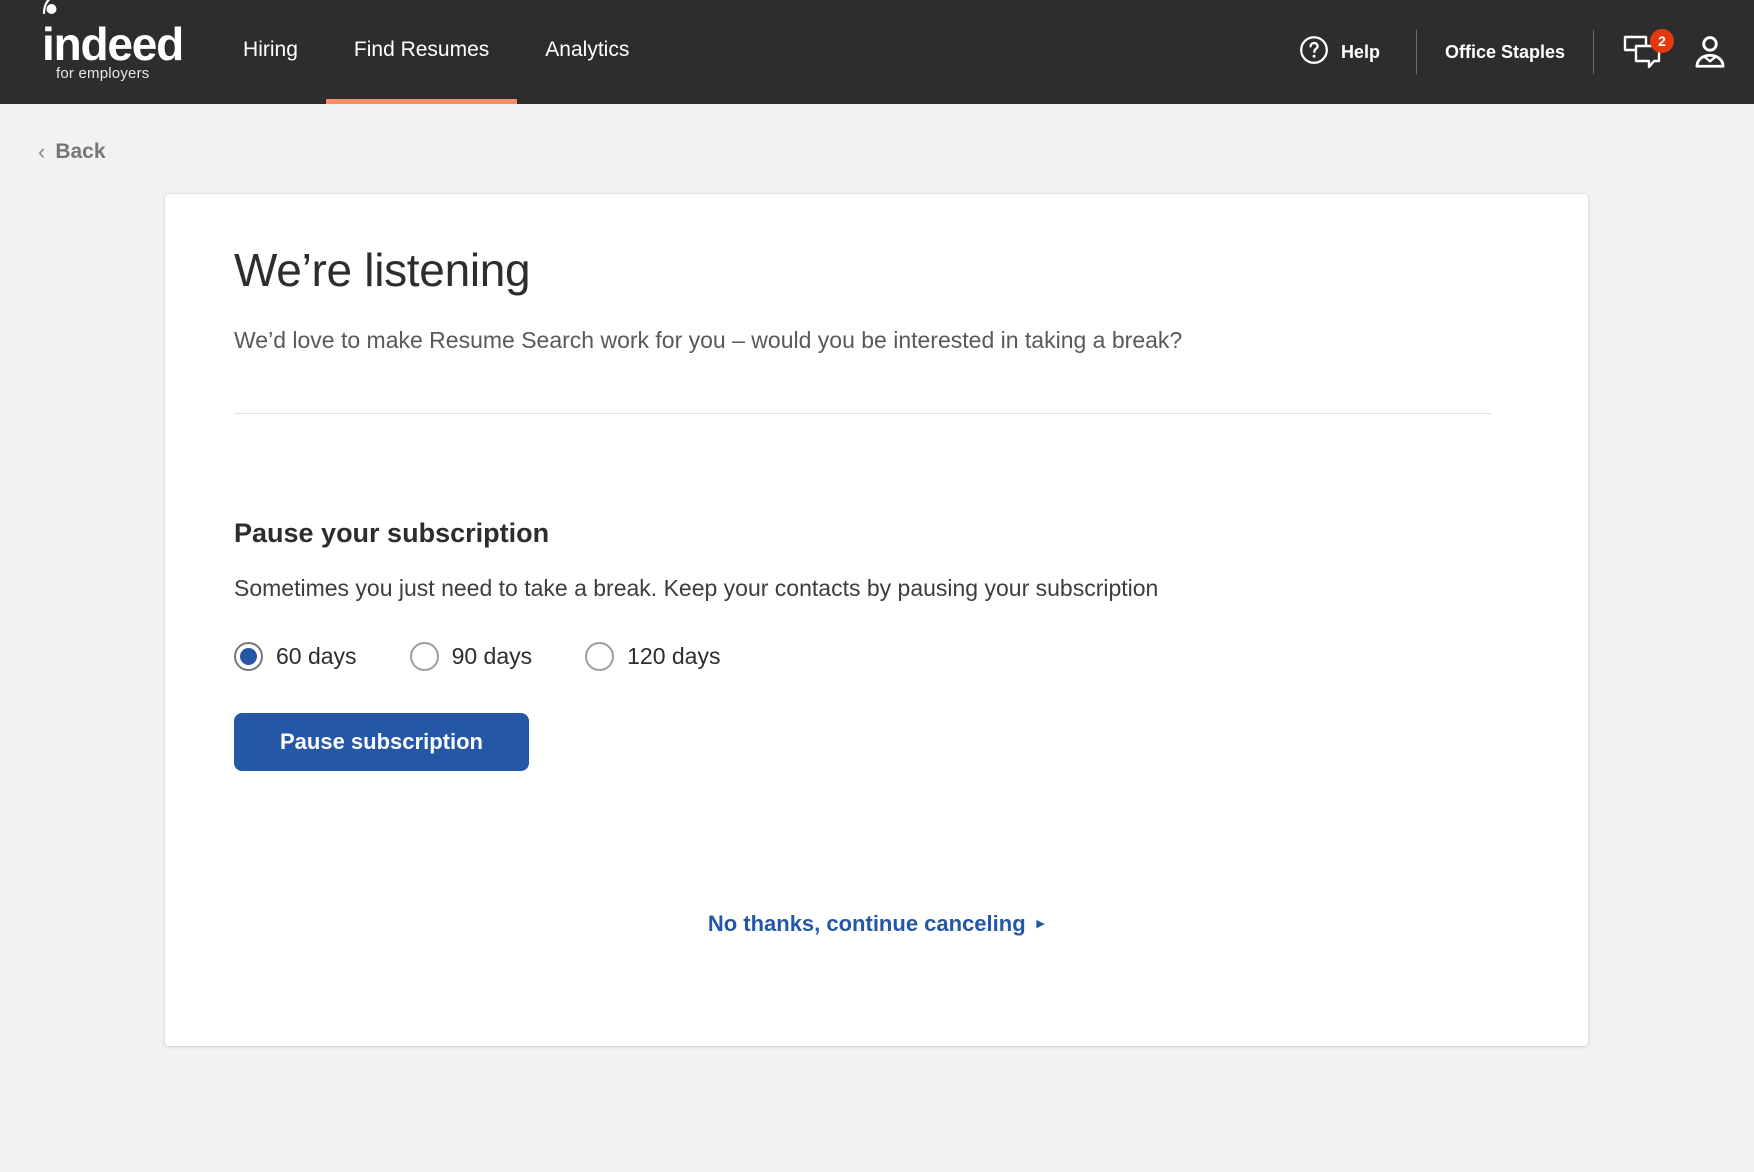 The width and height of the screenshot is (1754, 1172). I want to click on navbar-right-group: Help Office Staples 2, so click(1522, 52).